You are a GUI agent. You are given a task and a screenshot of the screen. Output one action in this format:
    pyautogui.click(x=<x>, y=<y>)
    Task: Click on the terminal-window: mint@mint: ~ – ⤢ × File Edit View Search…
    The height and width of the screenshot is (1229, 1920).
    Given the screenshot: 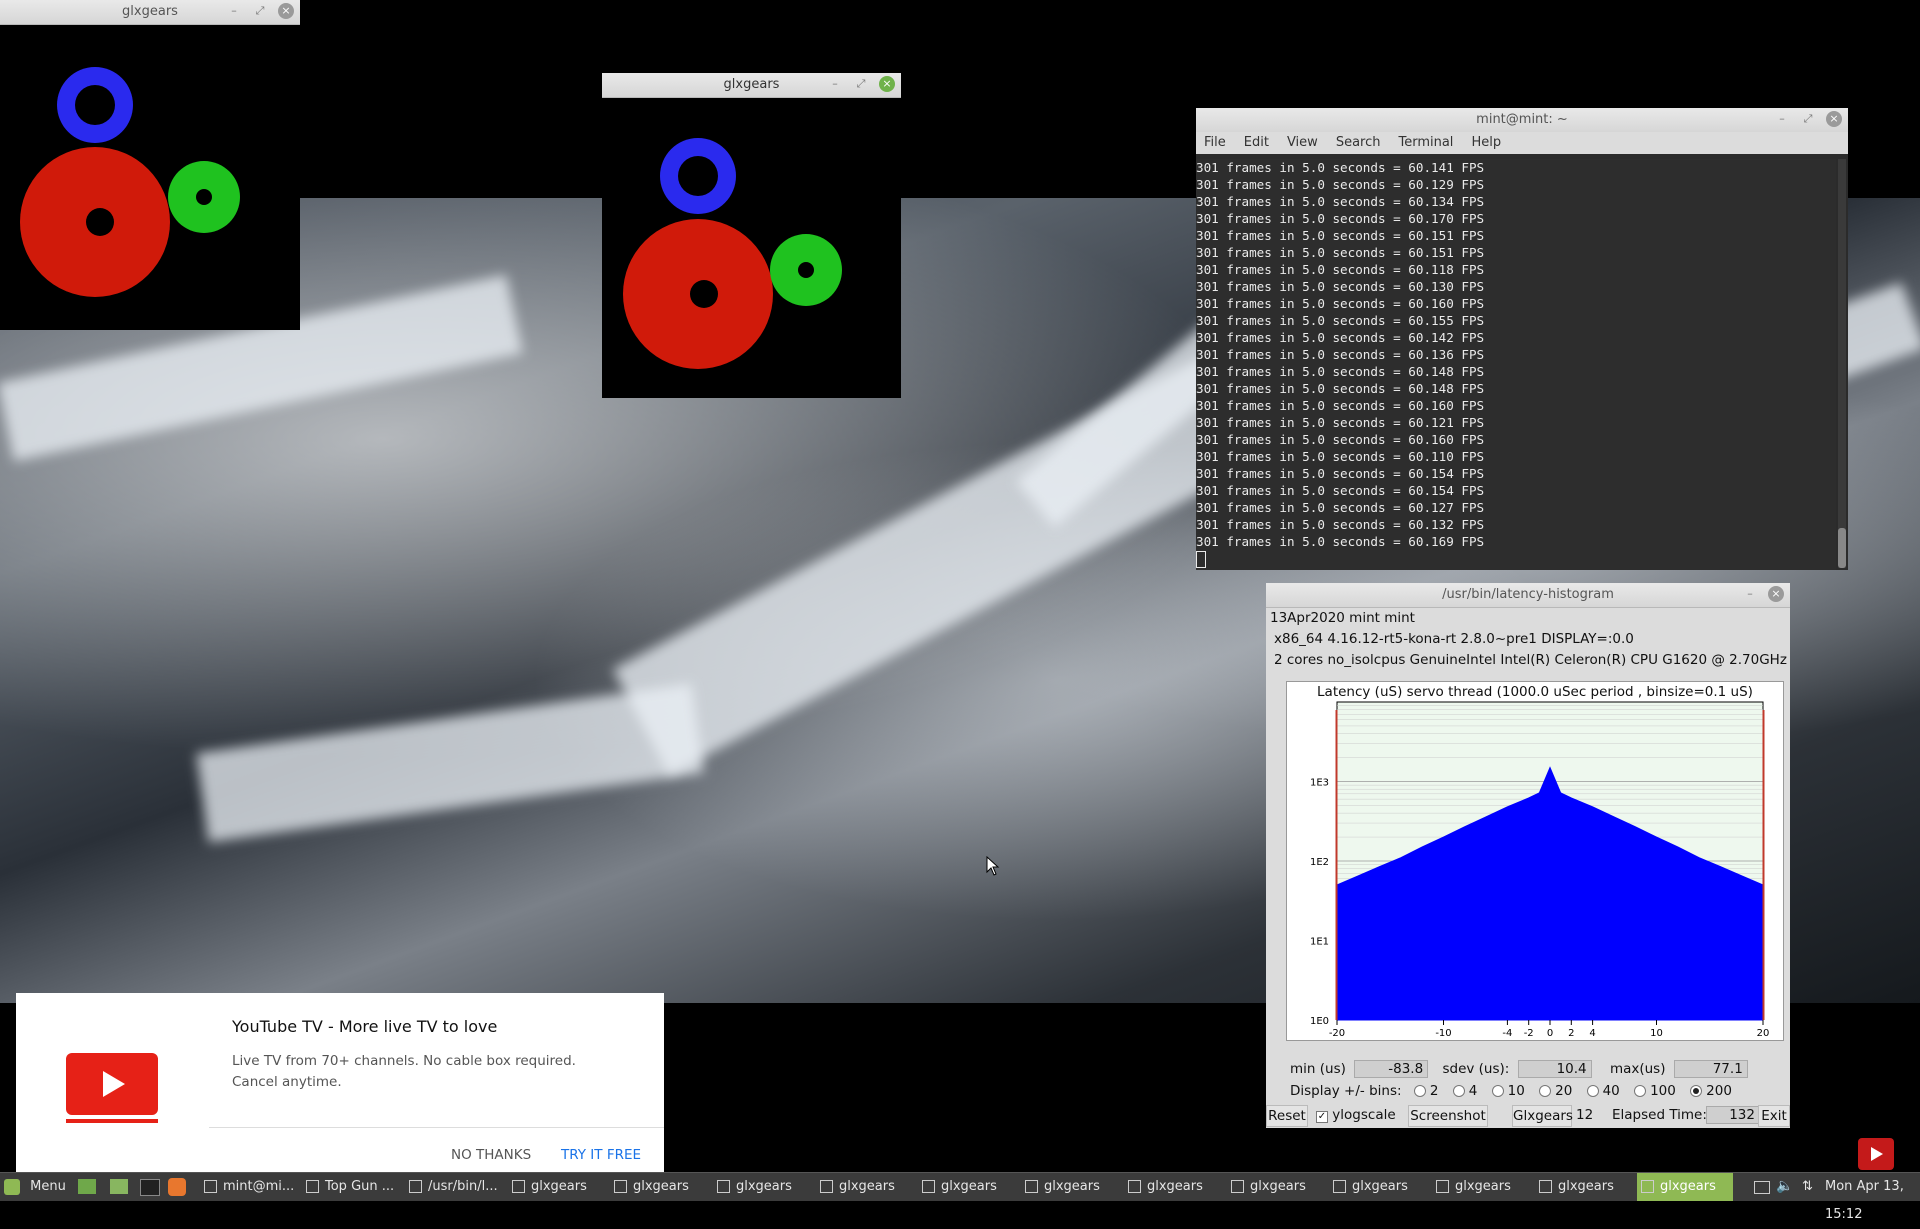 What is the action you would take?
    pyautogui.click(x=1522, y=339)
    